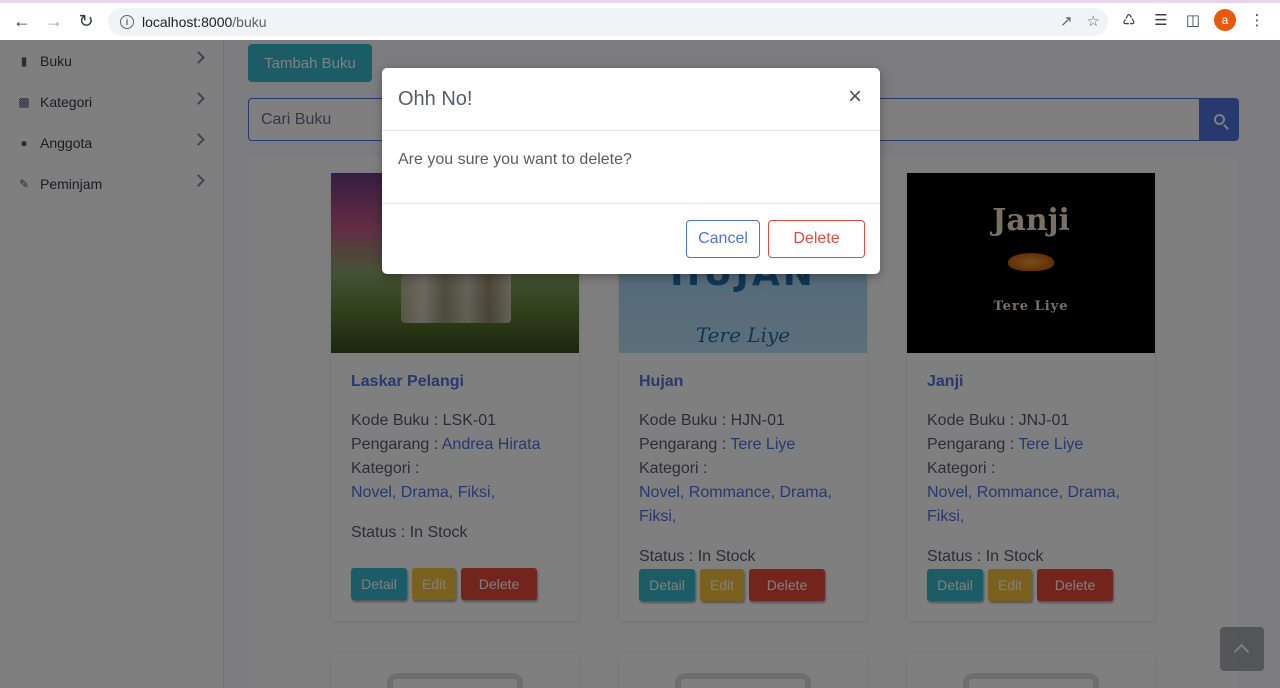  Describe the element at coordinates (1161, 20) in the screenshot. I see `media-queue-icon: ☰` at that location.